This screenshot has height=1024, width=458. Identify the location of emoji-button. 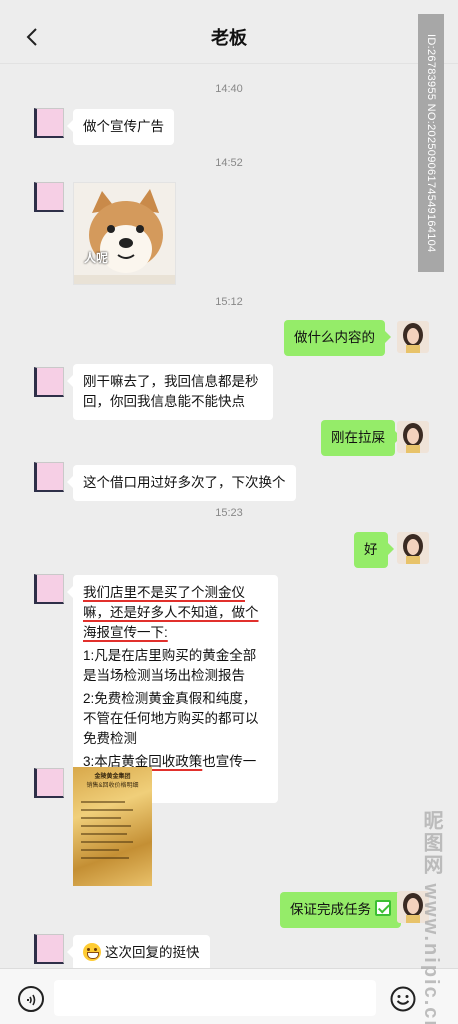
(403, 999).